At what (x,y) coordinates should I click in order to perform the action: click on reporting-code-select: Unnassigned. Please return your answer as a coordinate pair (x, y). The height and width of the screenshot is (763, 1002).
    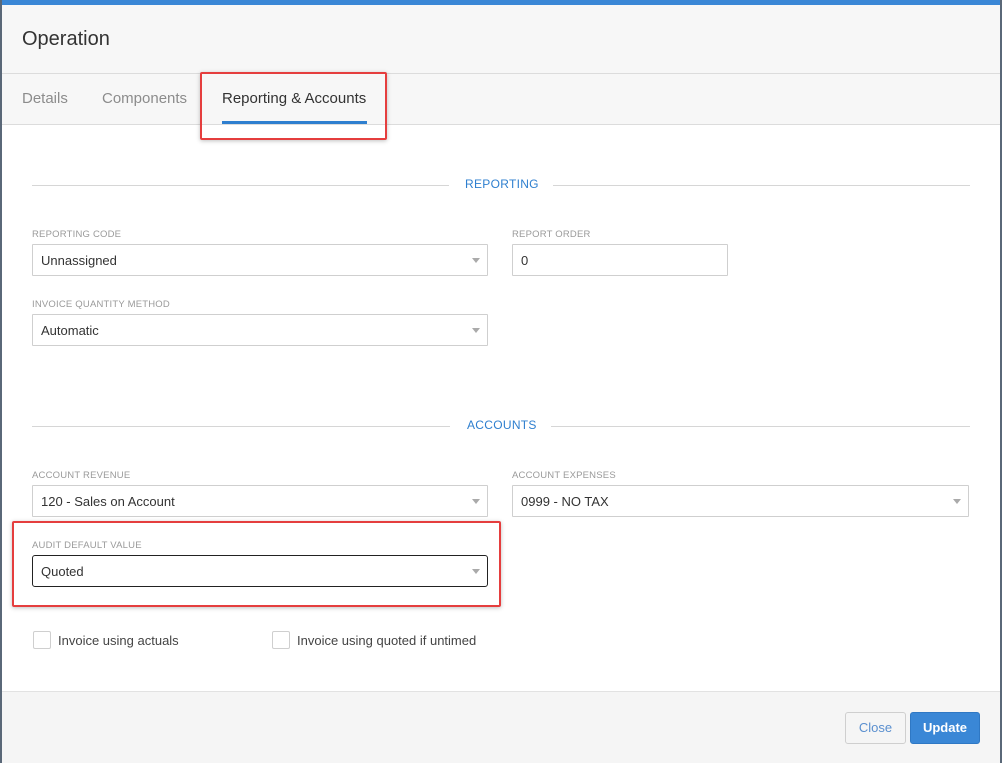
    Looking at the image, I should click on (260, 260).